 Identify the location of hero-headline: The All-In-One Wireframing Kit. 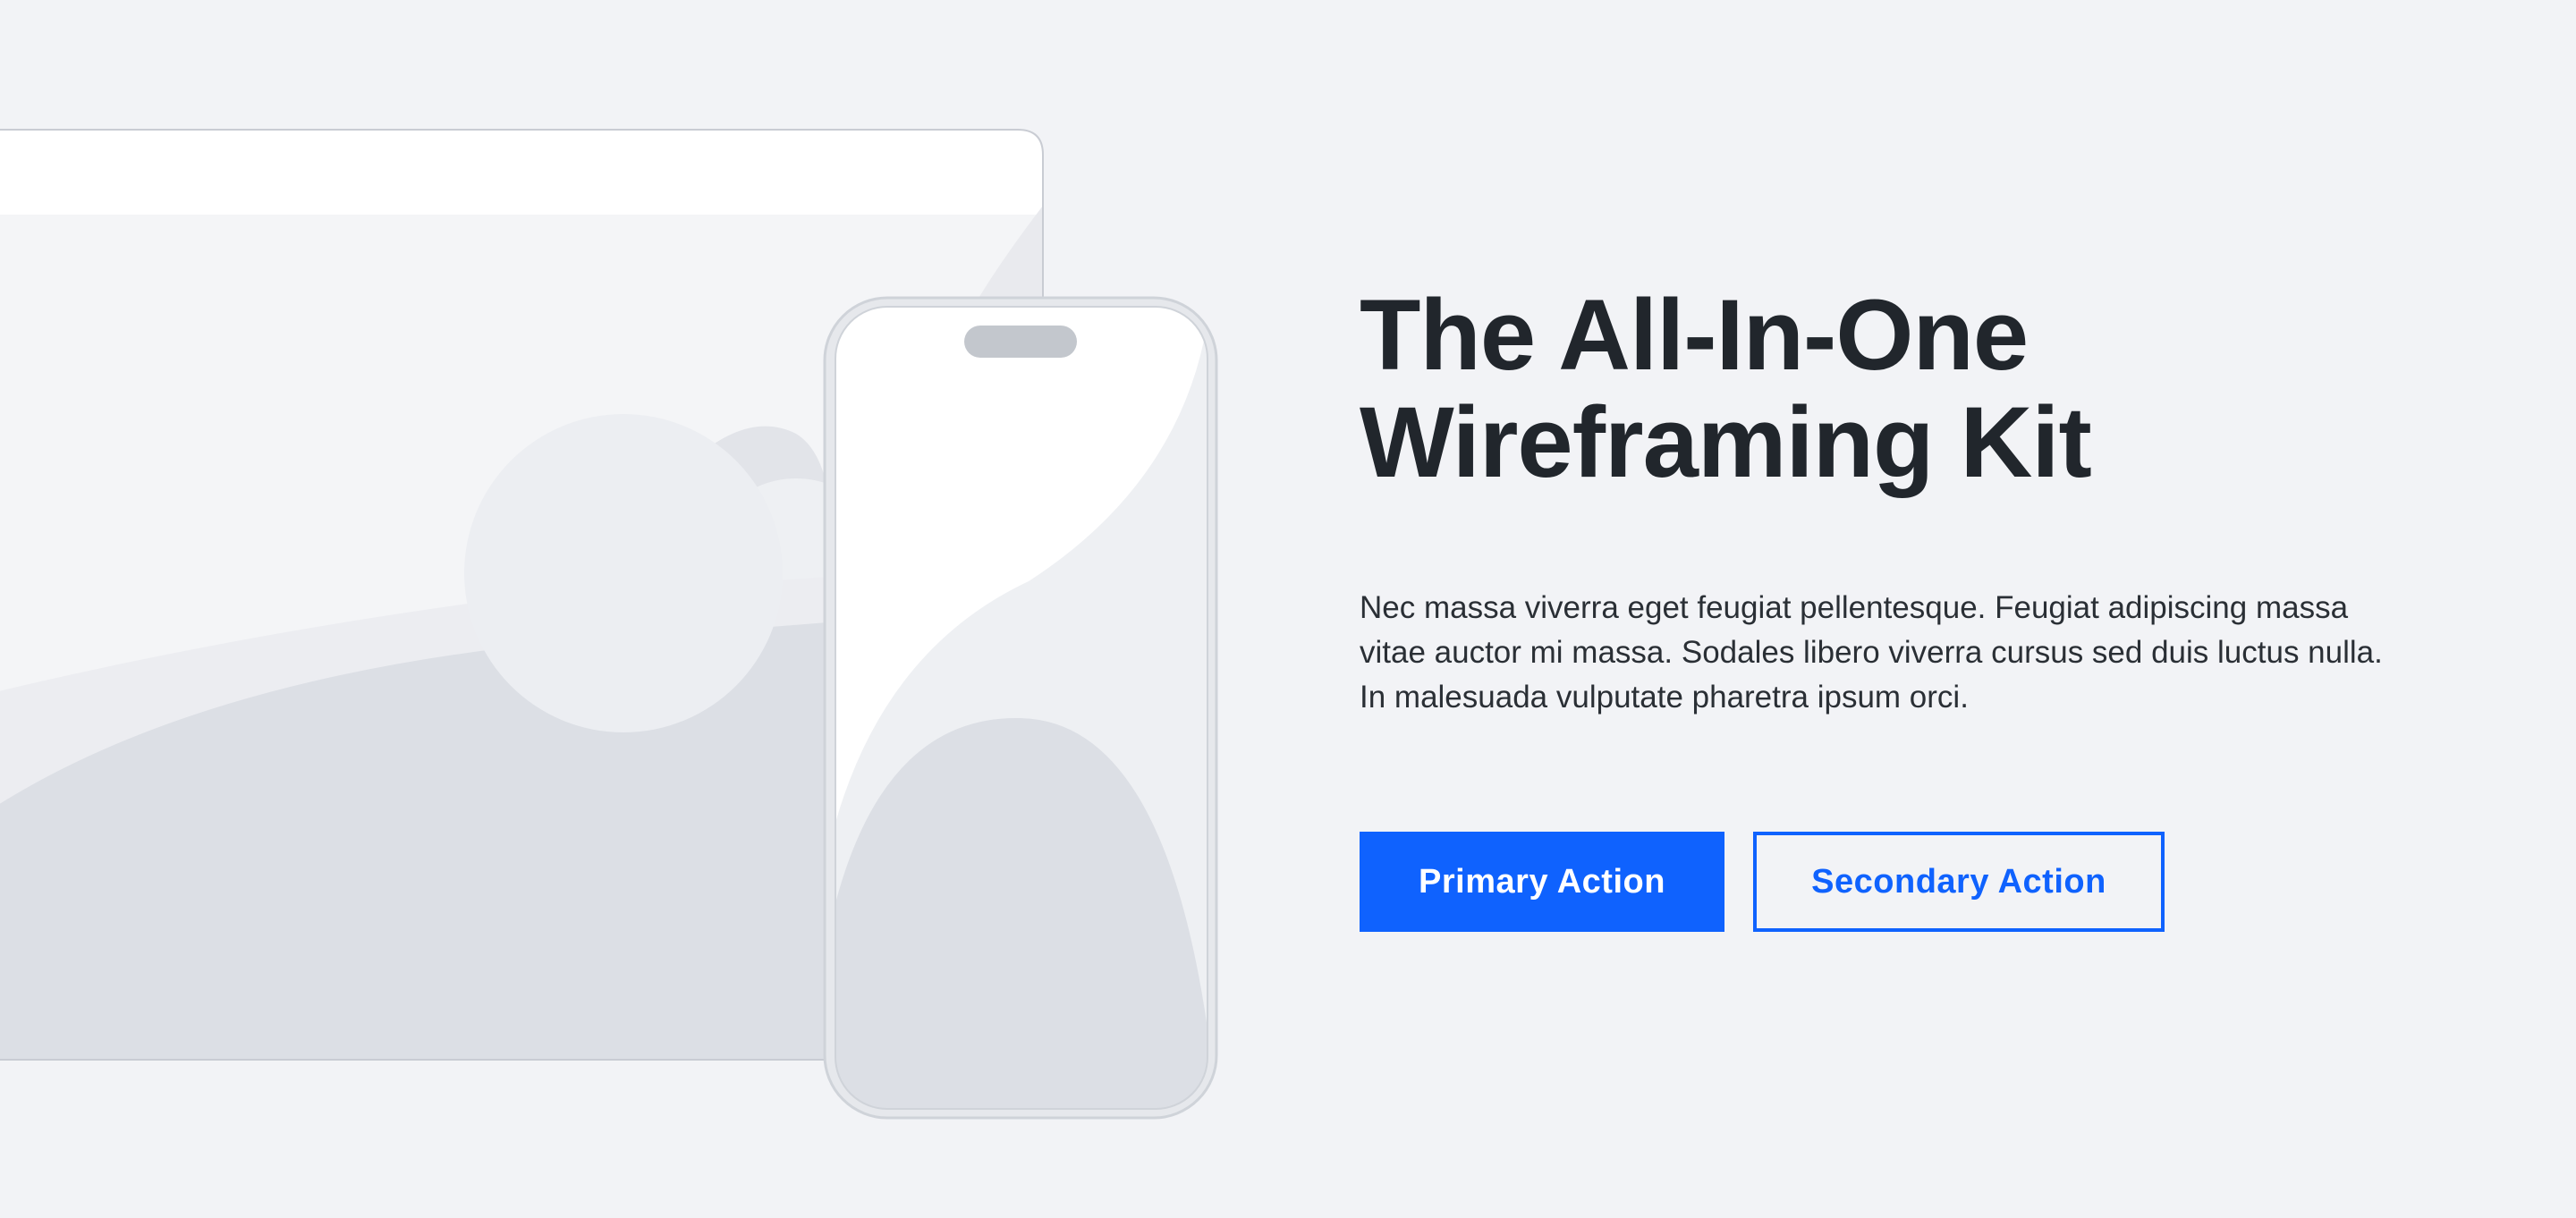
(1896, 389).